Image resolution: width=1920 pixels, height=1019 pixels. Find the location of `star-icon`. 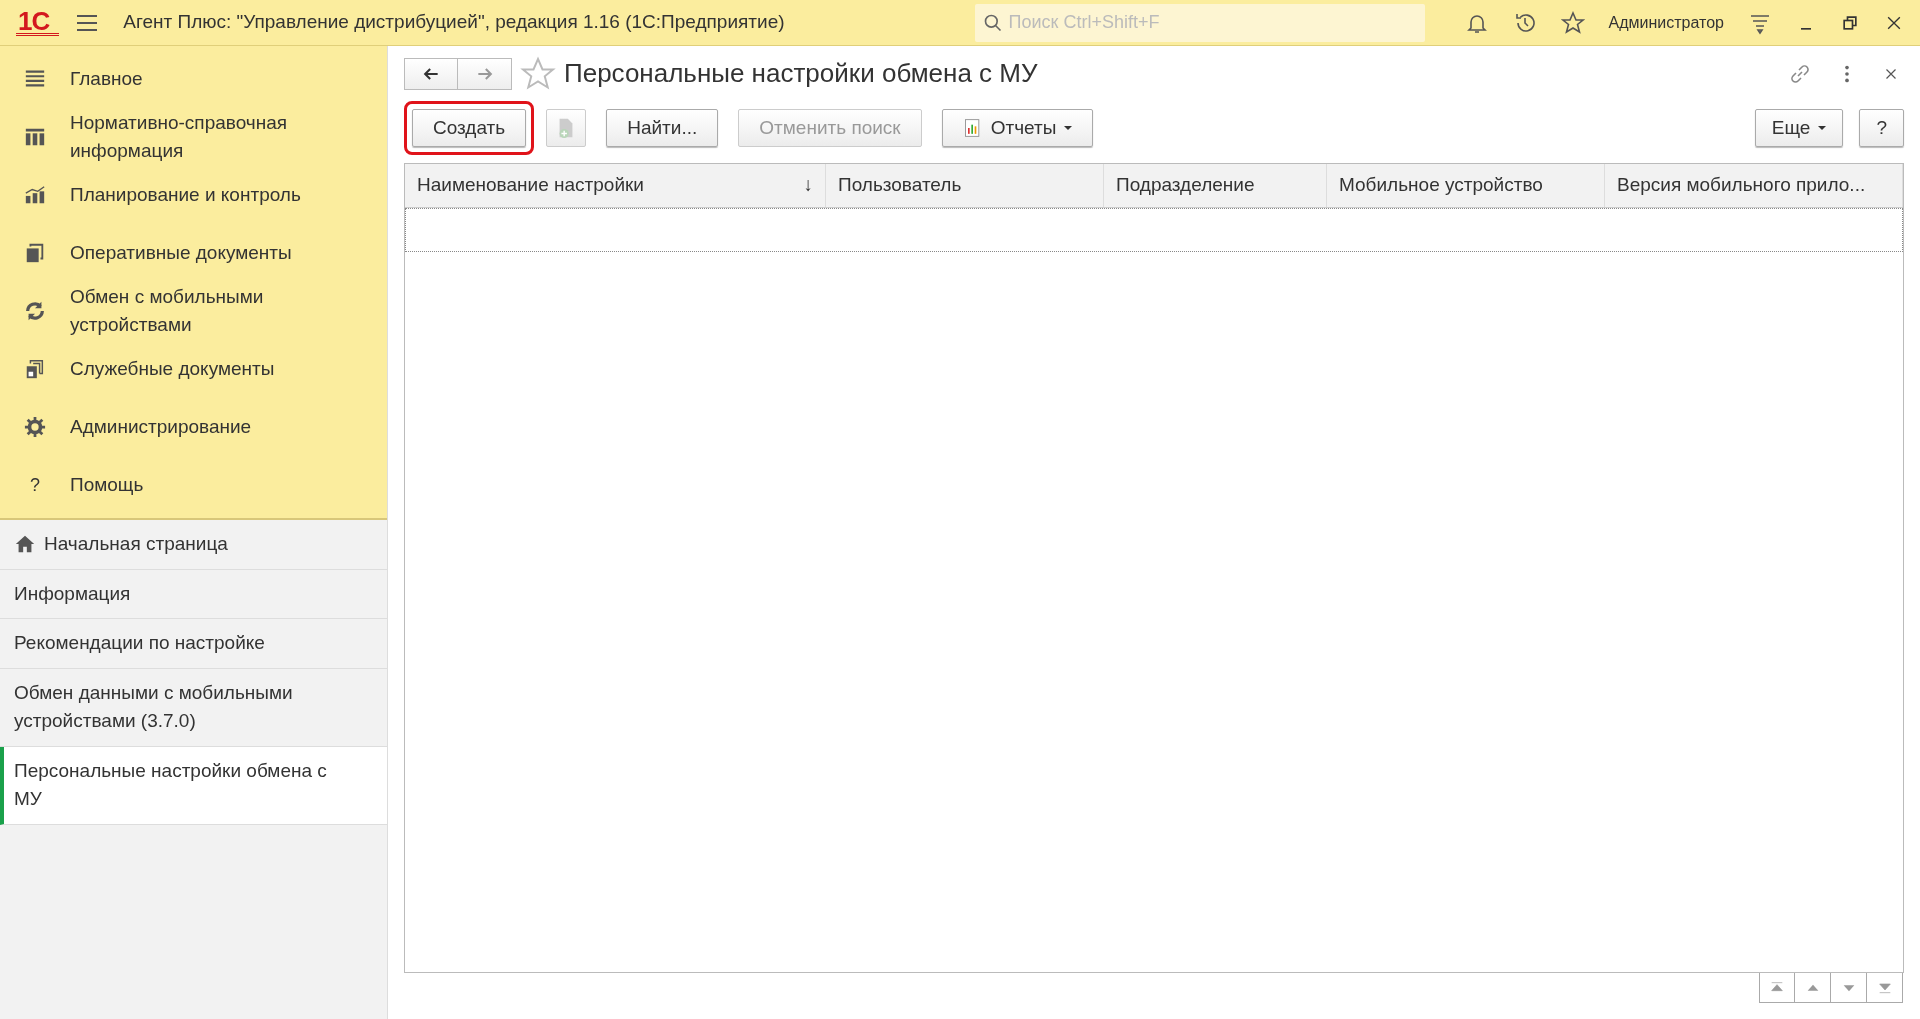

star-icon is located at coordinates (1572, 22).